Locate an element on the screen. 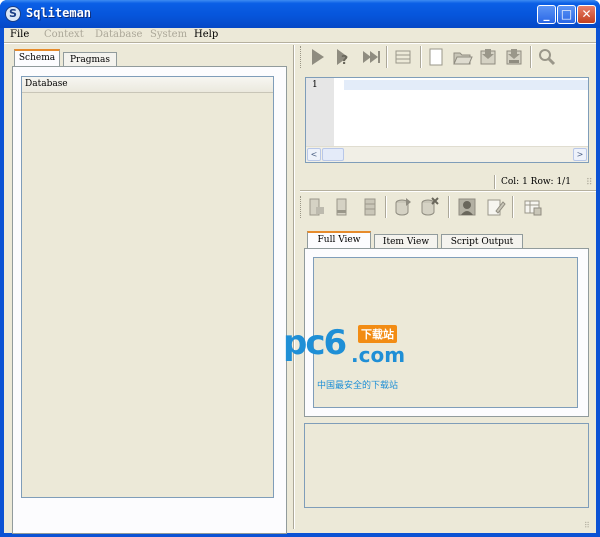 The image size is (600, 537). cursor-position: Col: 1 Row: 1/1 is located at coordinates (536, 182).